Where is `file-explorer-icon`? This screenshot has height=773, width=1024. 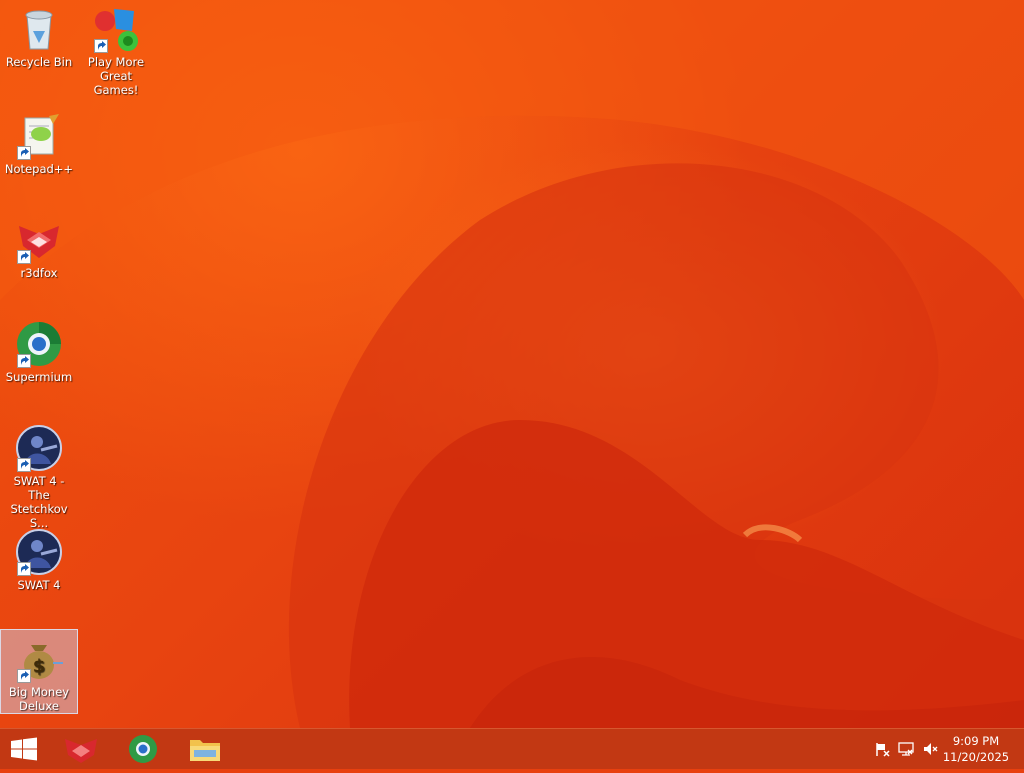
file-explorer-icon is located at coordinates (205, 750).